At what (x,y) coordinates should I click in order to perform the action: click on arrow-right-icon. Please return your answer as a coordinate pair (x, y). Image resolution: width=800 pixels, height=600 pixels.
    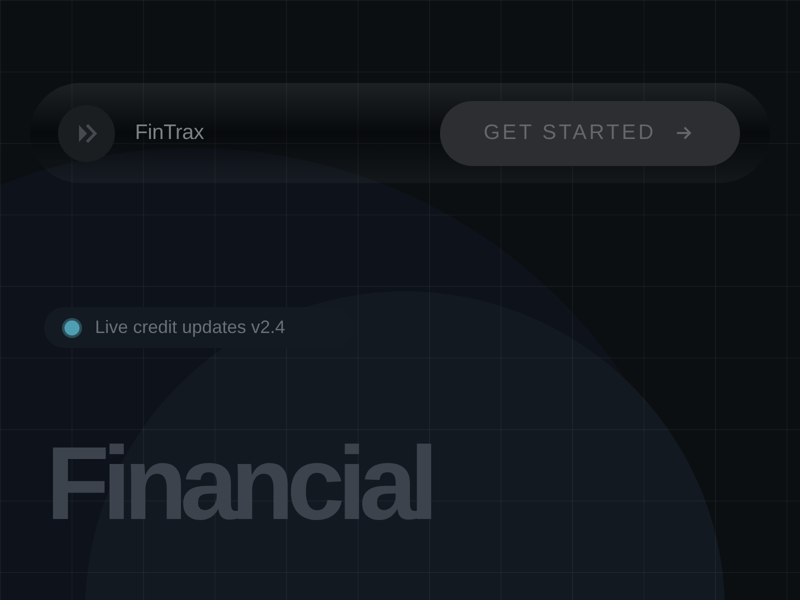
    Looking at the image, I should click on (684, 133).